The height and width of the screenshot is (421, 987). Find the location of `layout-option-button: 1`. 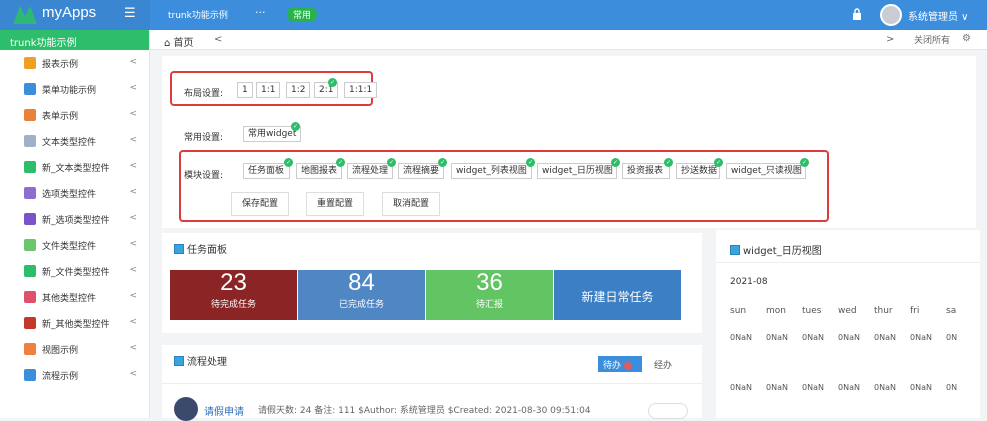

layout-option-button: 1 is located at coordinates (245, 90).